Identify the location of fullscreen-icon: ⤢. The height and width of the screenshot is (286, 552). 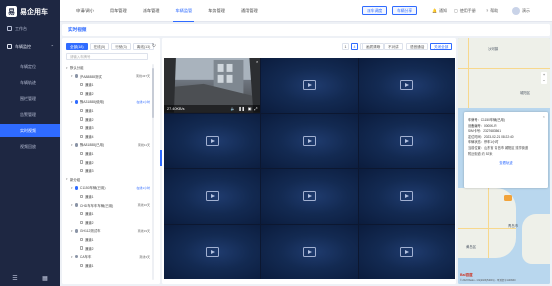
(255, 109).